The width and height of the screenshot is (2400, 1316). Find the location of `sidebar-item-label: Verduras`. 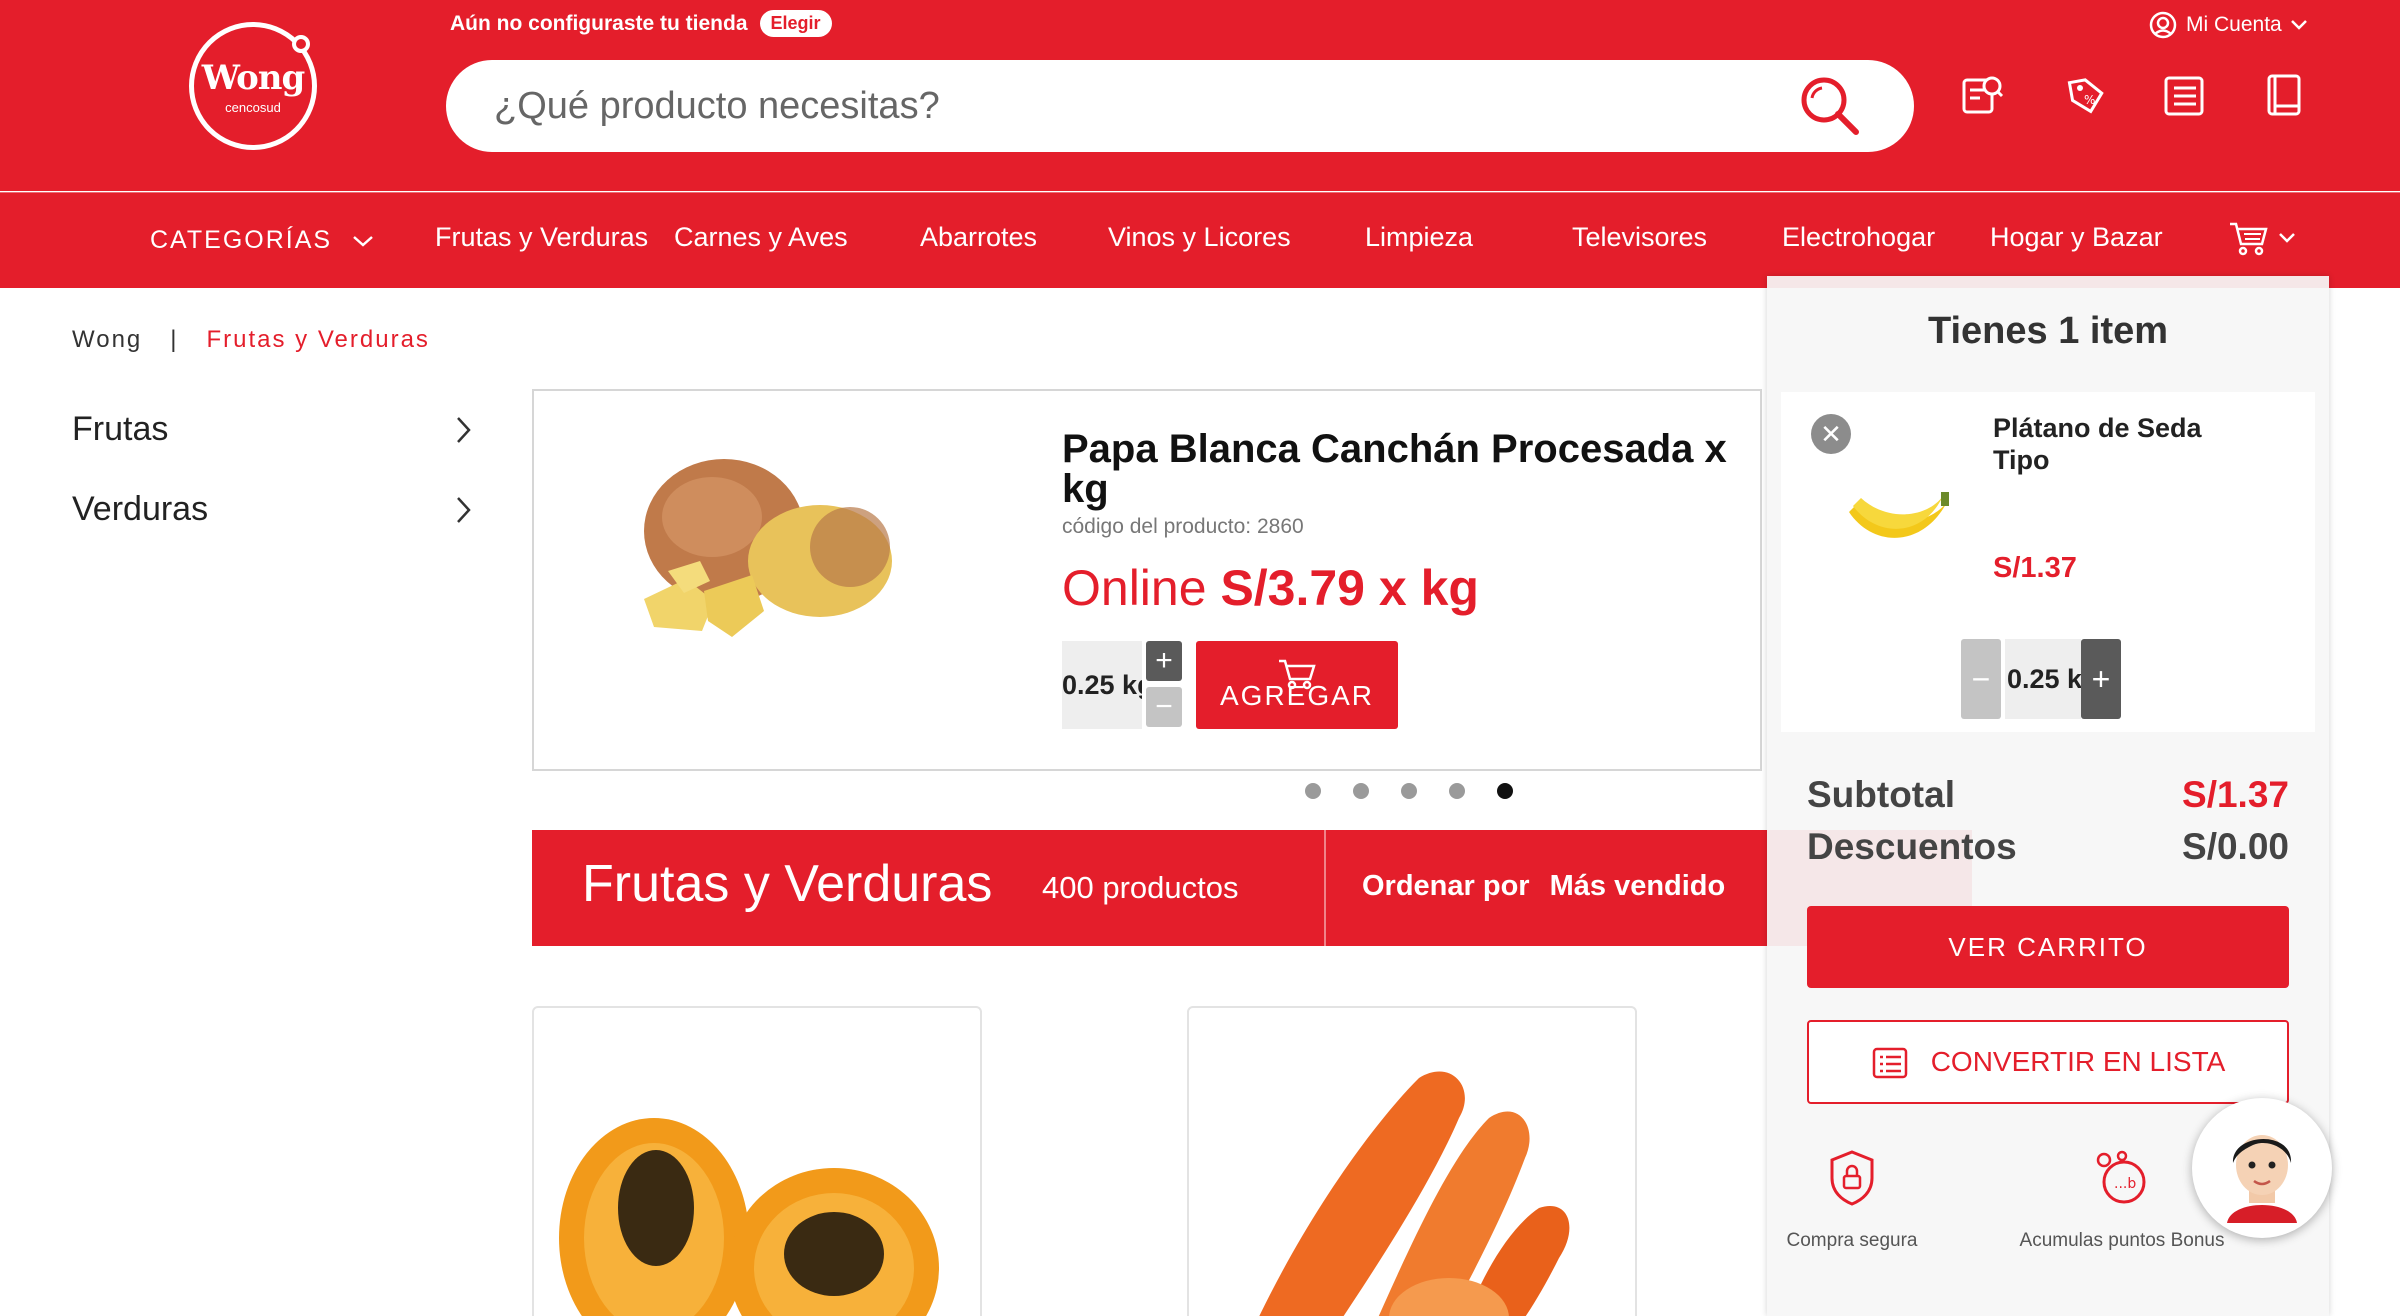

sidebar-item-label: Verduras is located at coordinates (140, 509).